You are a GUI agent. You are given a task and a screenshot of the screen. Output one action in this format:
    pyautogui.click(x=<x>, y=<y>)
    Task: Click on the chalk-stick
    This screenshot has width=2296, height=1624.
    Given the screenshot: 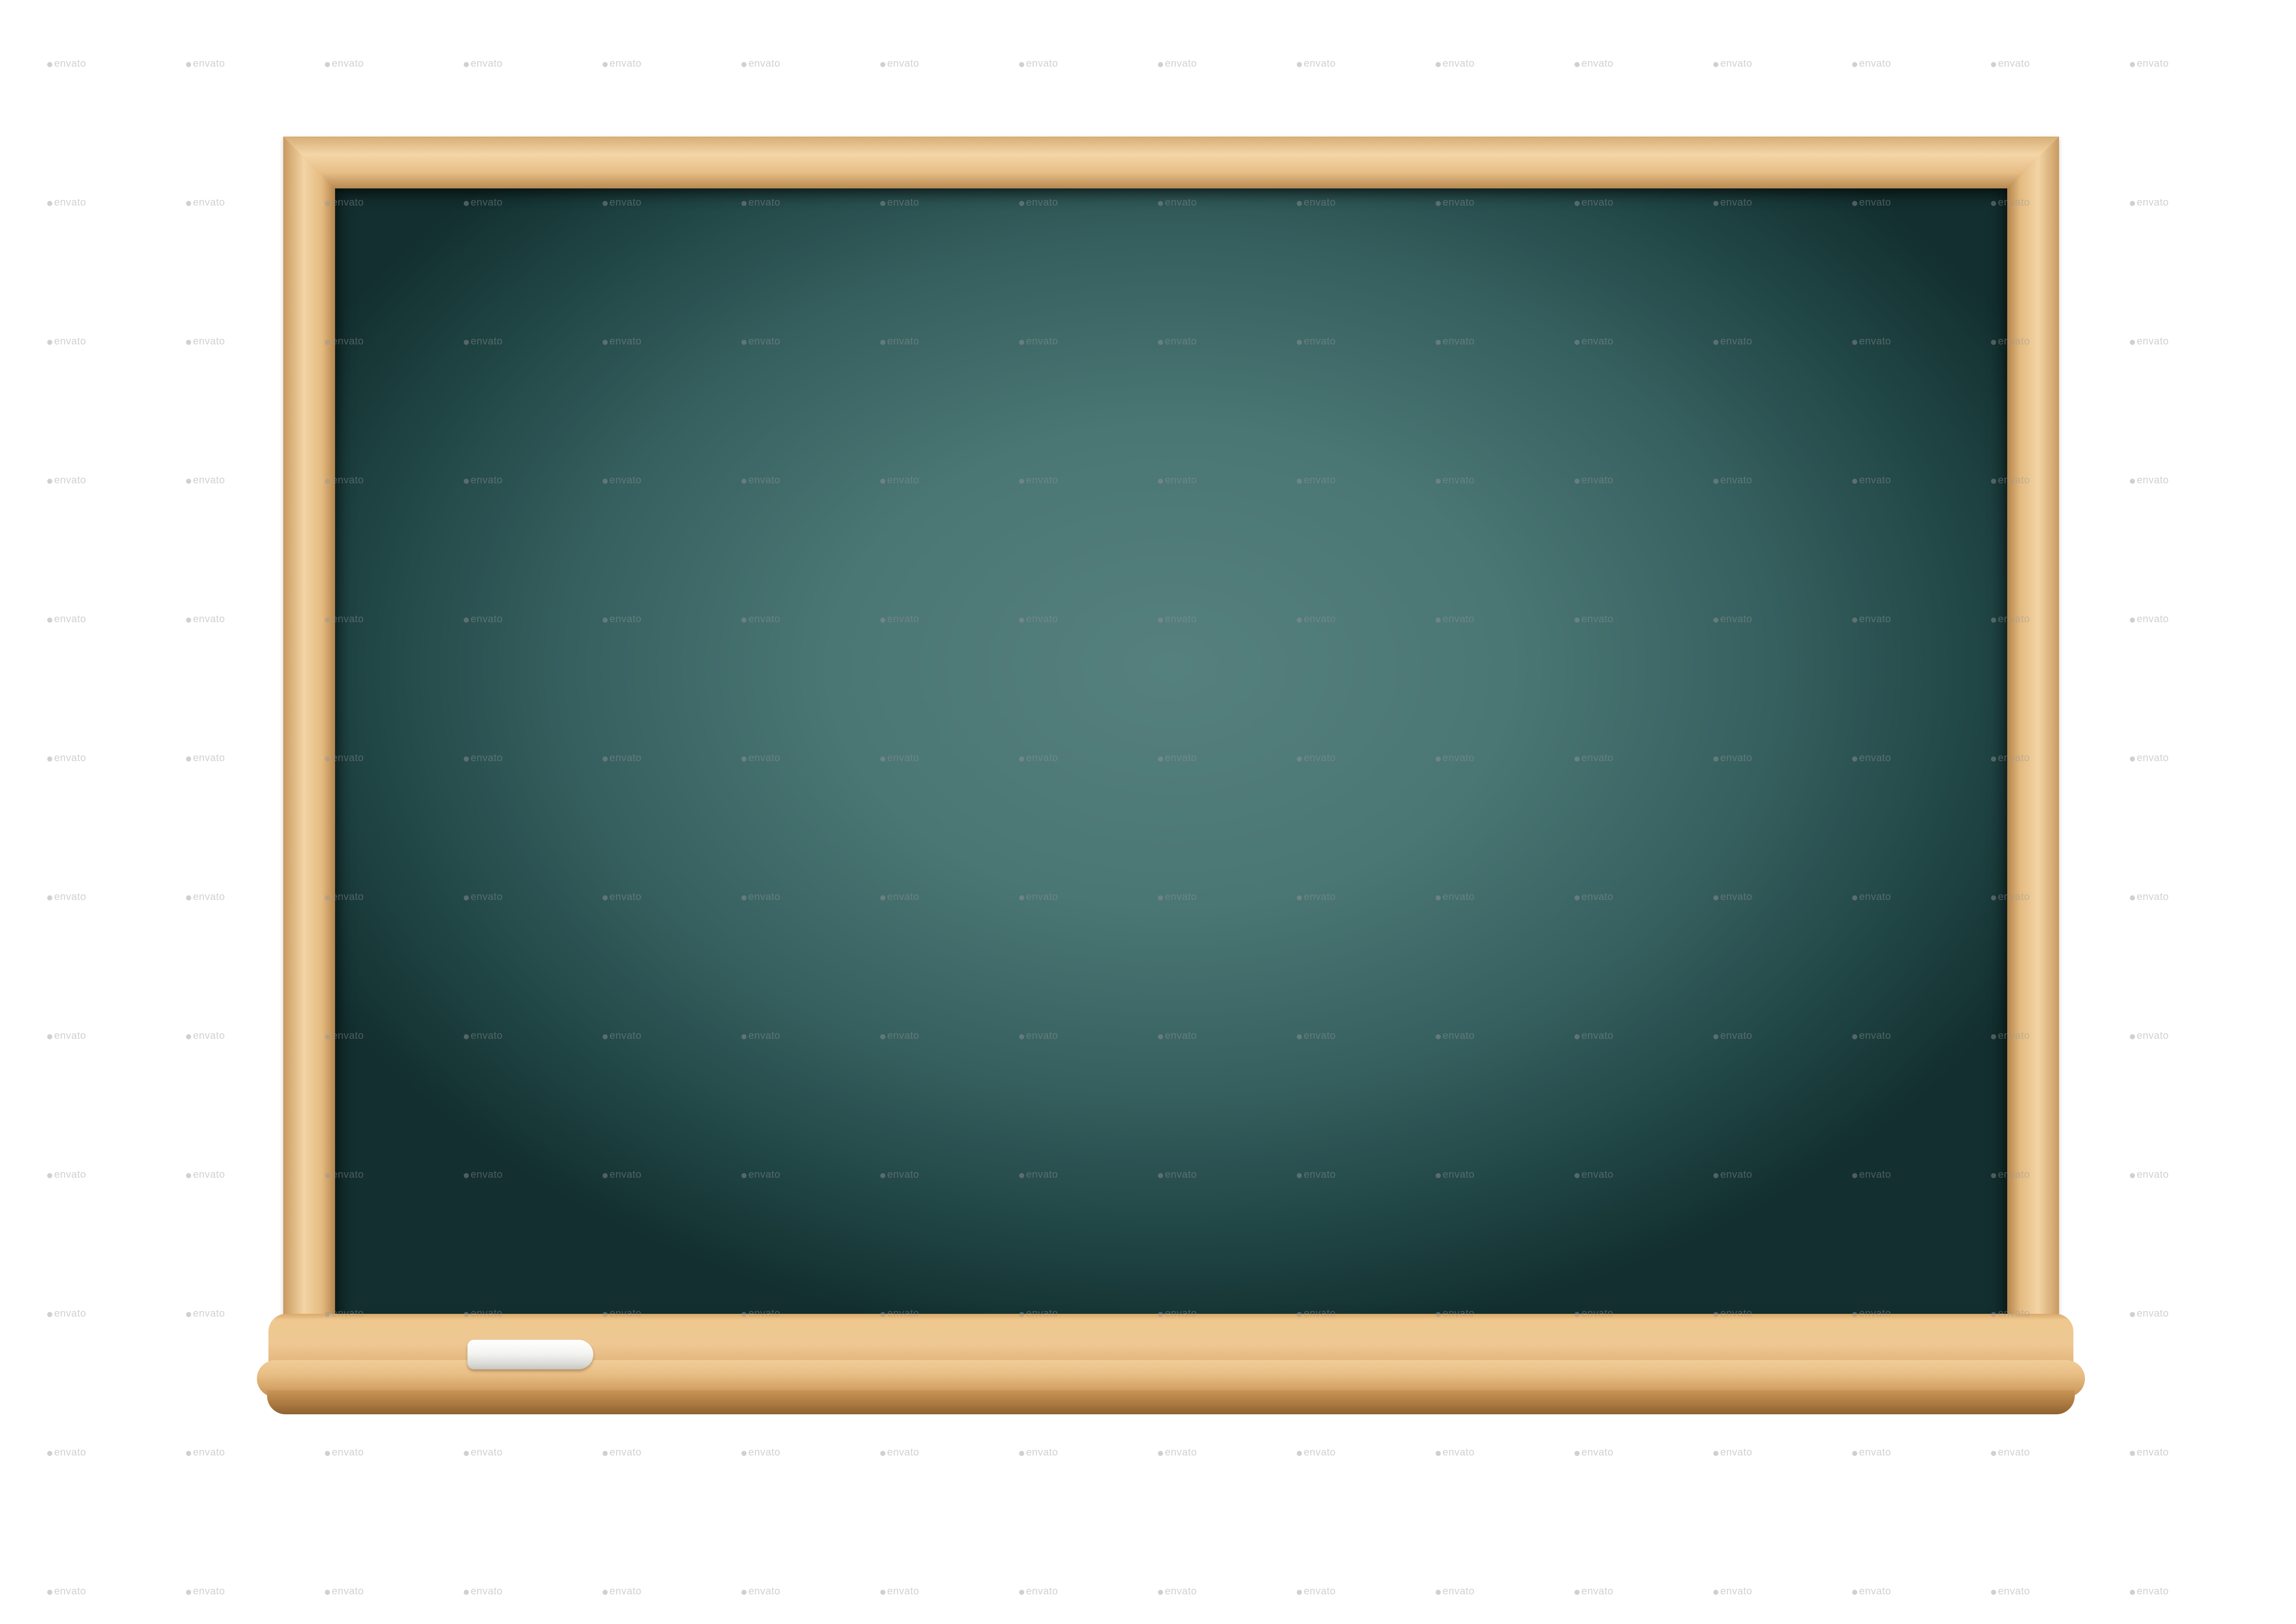 What is the action you would take?
    pyautogui.click(x=530, y=1354)
    